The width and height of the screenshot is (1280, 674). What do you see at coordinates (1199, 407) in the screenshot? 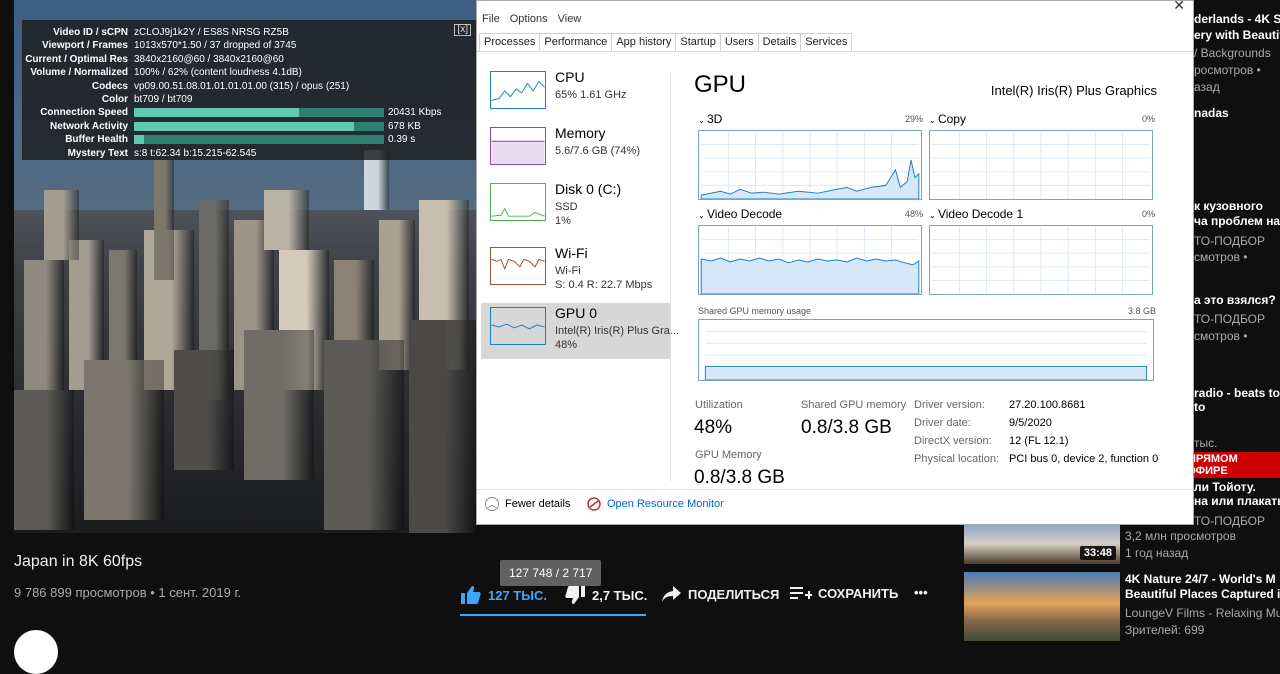
I see `sidebar-text: to` at bounding box center [1199, 407].